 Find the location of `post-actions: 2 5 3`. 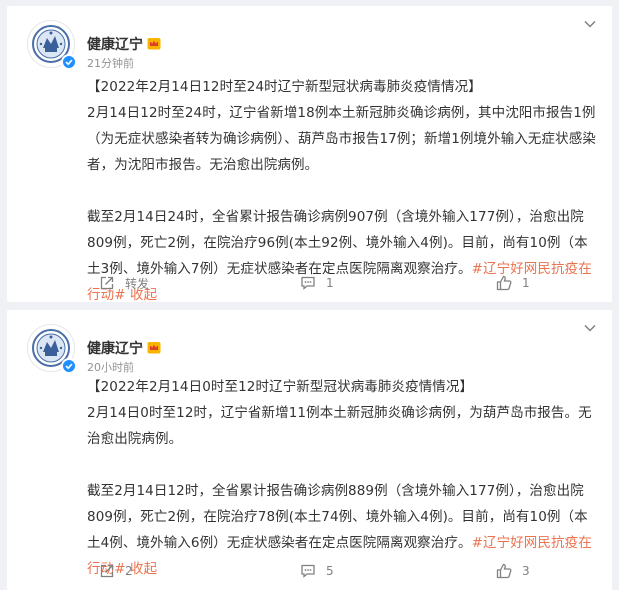

post-actions: 2 5 3 is located at coordinates (309, 571).